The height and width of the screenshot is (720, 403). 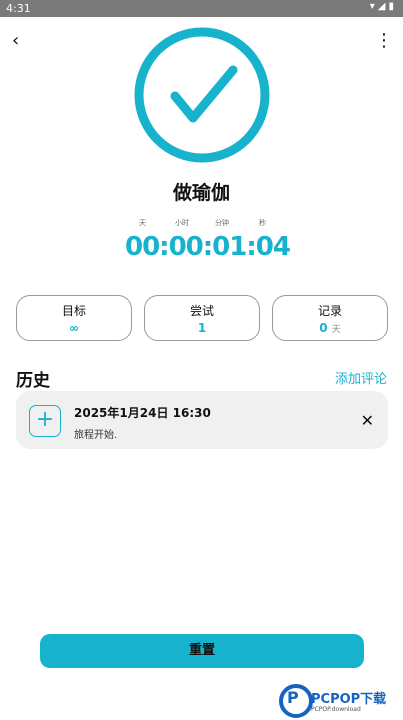 What do you see at coordinates (142, 413) in the screenshot?
I see `entry-date: 2025年1月24日 16:30` at bounding box center [142, 413].